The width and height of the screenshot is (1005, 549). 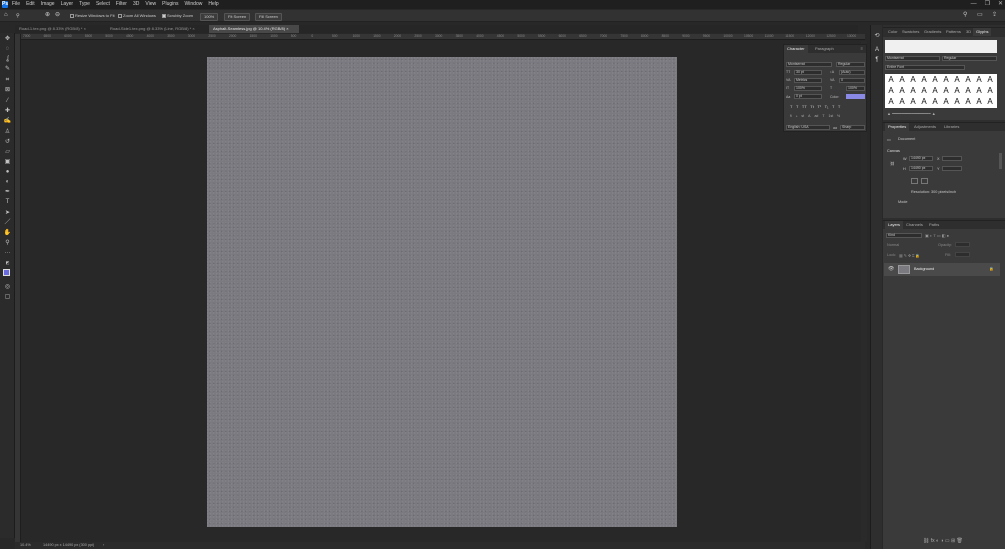 What do you see at coordinates (827, 106) in the screenshot?
I see `subscript-button: T₁` at bounding box center [827, 106].